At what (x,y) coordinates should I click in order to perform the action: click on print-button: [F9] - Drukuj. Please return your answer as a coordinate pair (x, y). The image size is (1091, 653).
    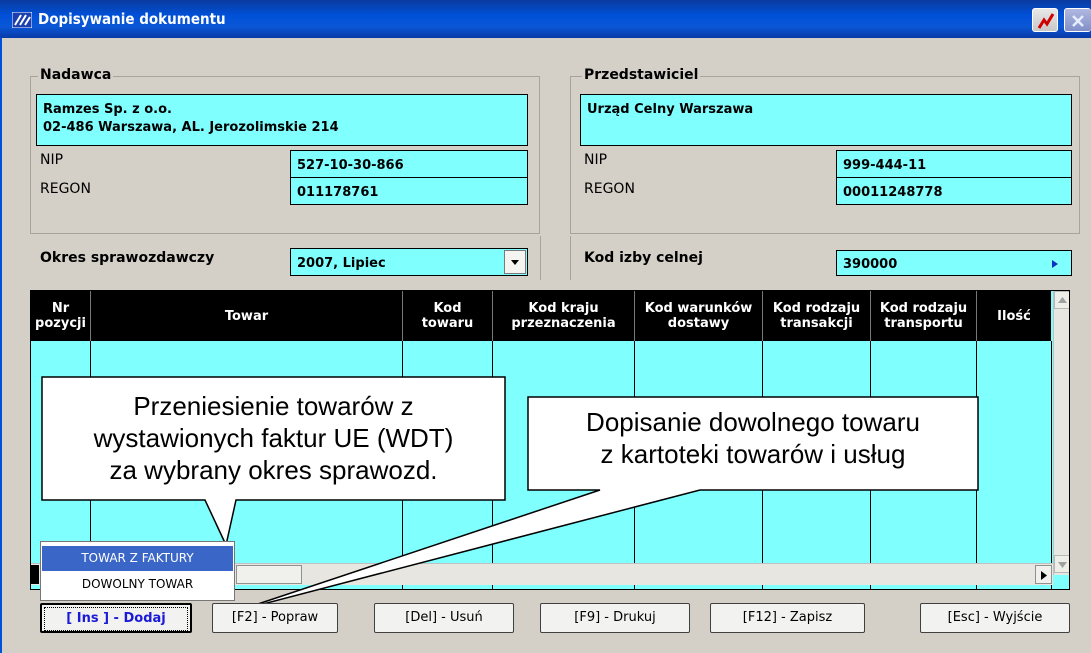
    Looking at the image, I should click on (615, 618).